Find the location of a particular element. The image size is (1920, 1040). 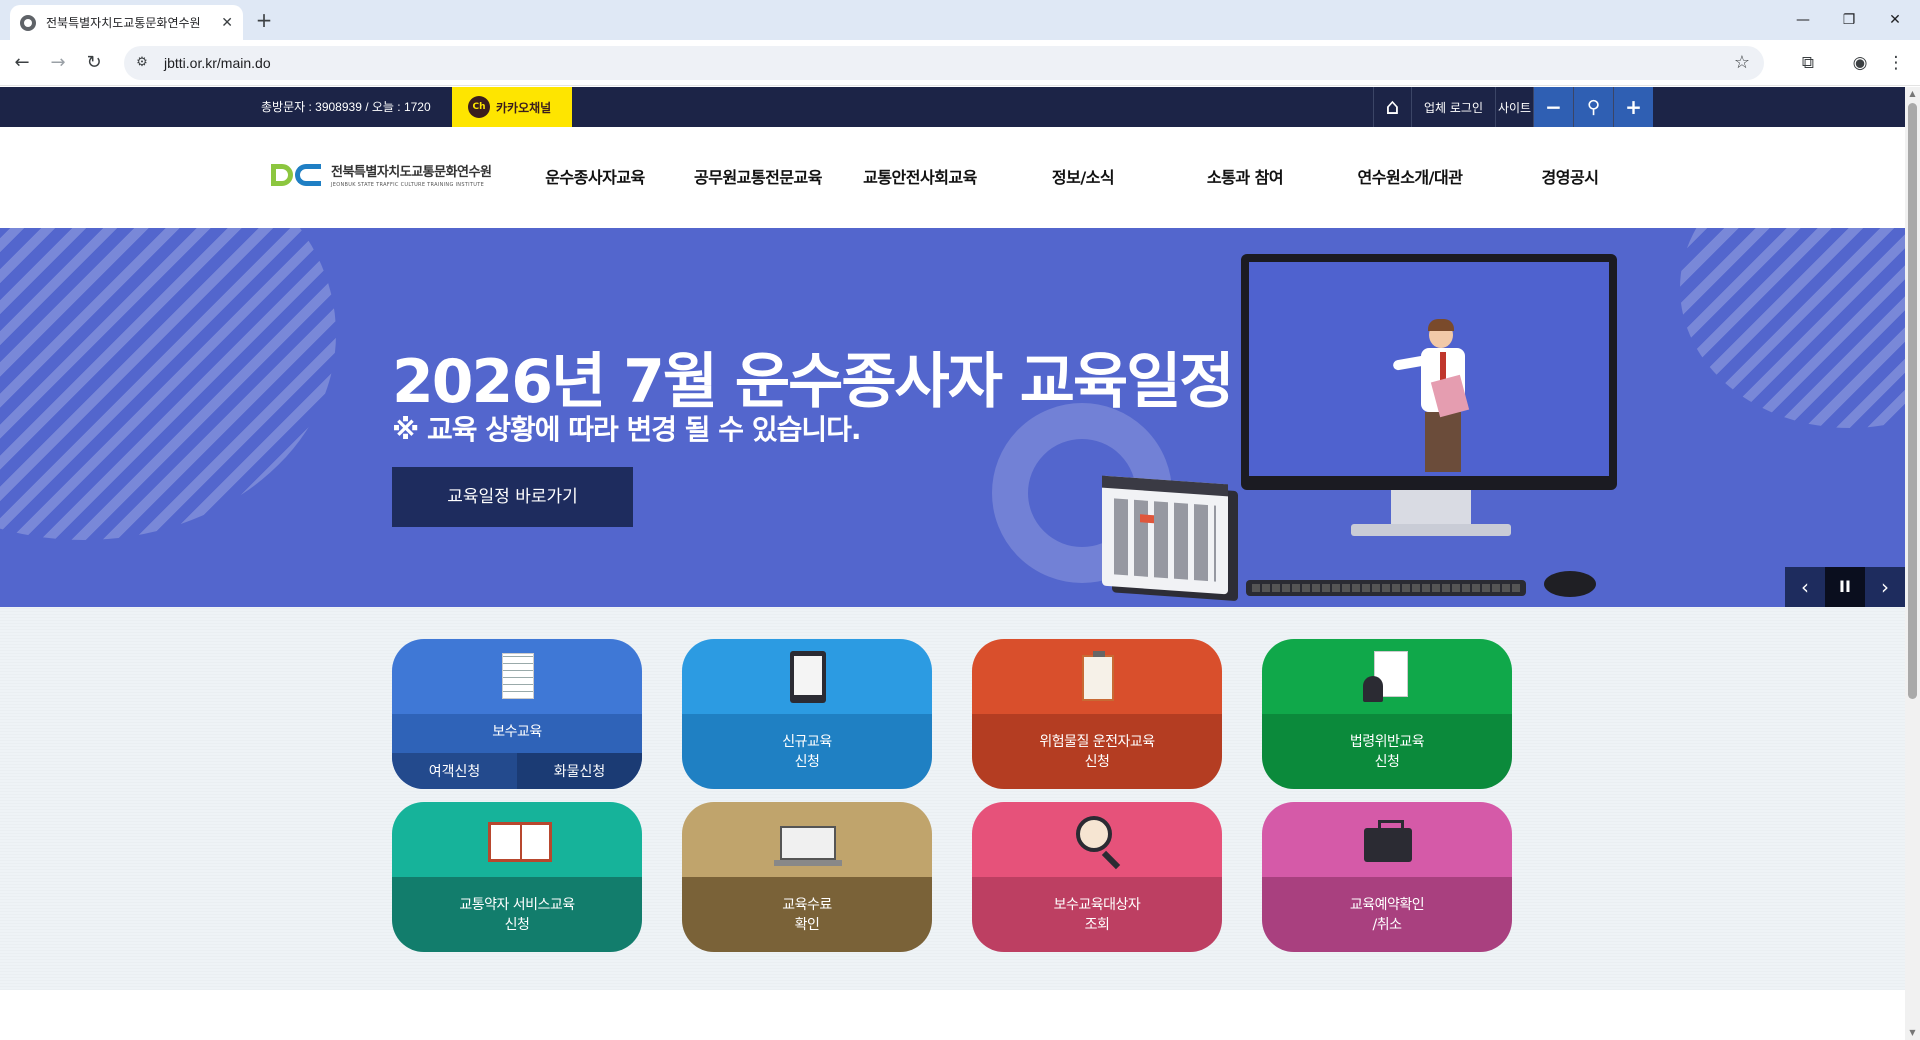

presenter-illustration is located at coordinates (1431, 395).